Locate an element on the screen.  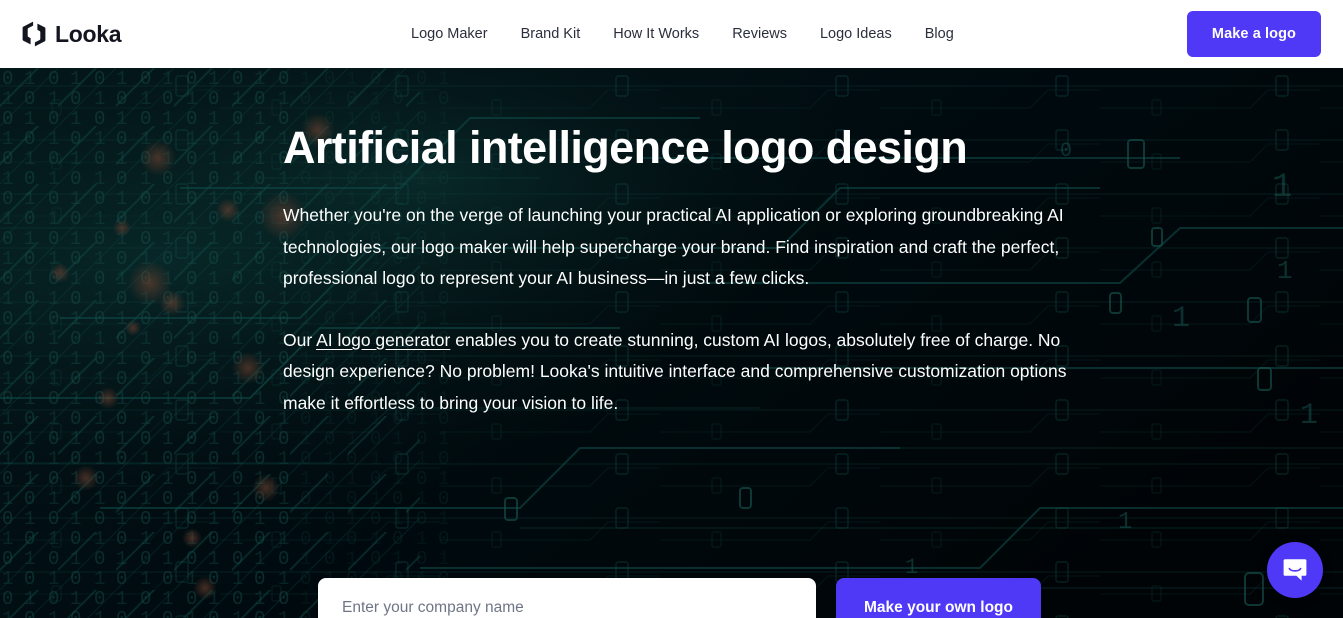
nav-item-blog: Blog is located at coordinates (939, 34).